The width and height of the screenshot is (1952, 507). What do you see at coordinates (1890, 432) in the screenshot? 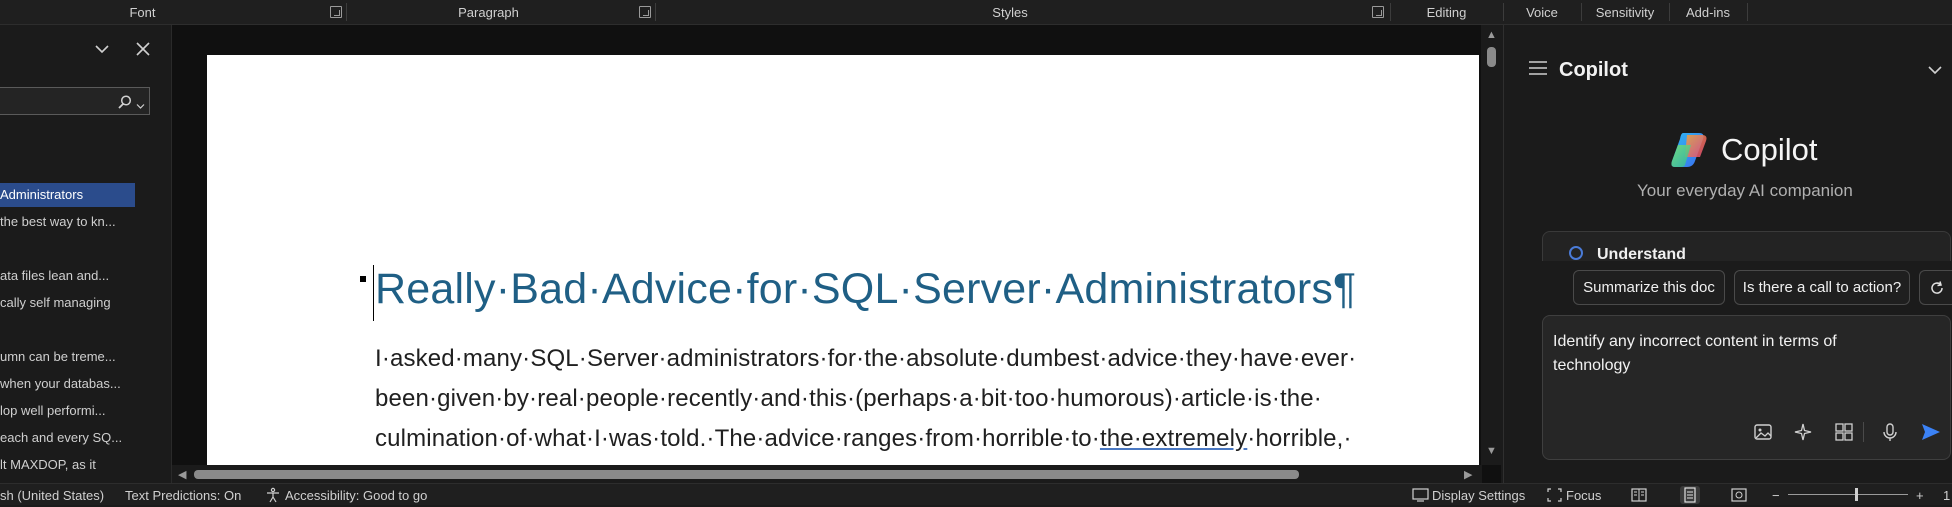
I see `microphone-icon` at bounding box center [1890, 432].